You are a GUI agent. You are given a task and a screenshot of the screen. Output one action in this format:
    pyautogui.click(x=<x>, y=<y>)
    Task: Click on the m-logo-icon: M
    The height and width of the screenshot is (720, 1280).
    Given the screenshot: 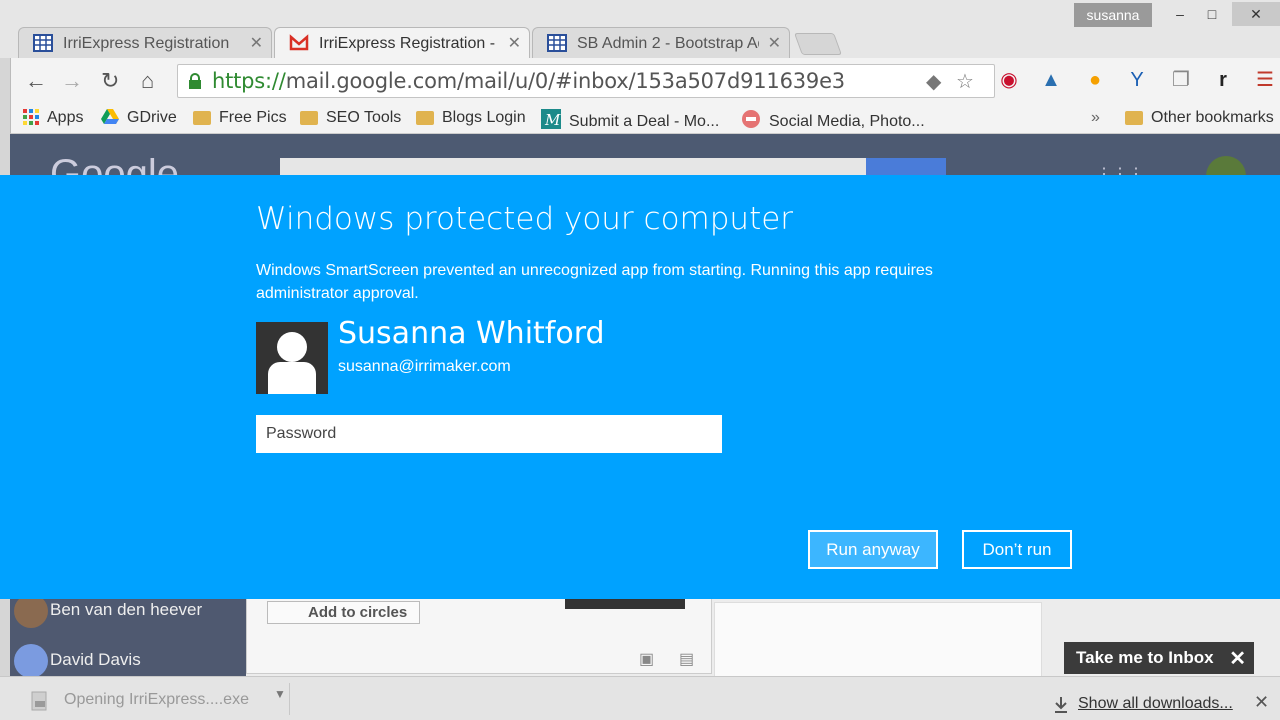 What is the action you would take?
    pyautogui.click(x=551, y=119)
    